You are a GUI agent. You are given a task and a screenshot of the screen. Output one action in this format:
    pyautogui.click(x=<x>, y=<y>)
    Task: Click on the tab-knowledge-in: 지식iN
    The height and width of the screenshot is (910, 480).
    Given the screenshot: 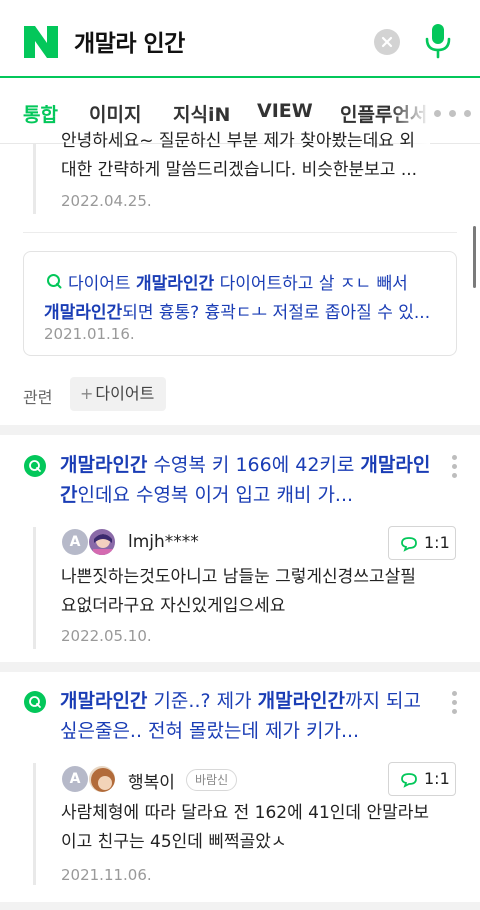 What is the action you would take?
    pyautogui.click(x=201, y=113)
    